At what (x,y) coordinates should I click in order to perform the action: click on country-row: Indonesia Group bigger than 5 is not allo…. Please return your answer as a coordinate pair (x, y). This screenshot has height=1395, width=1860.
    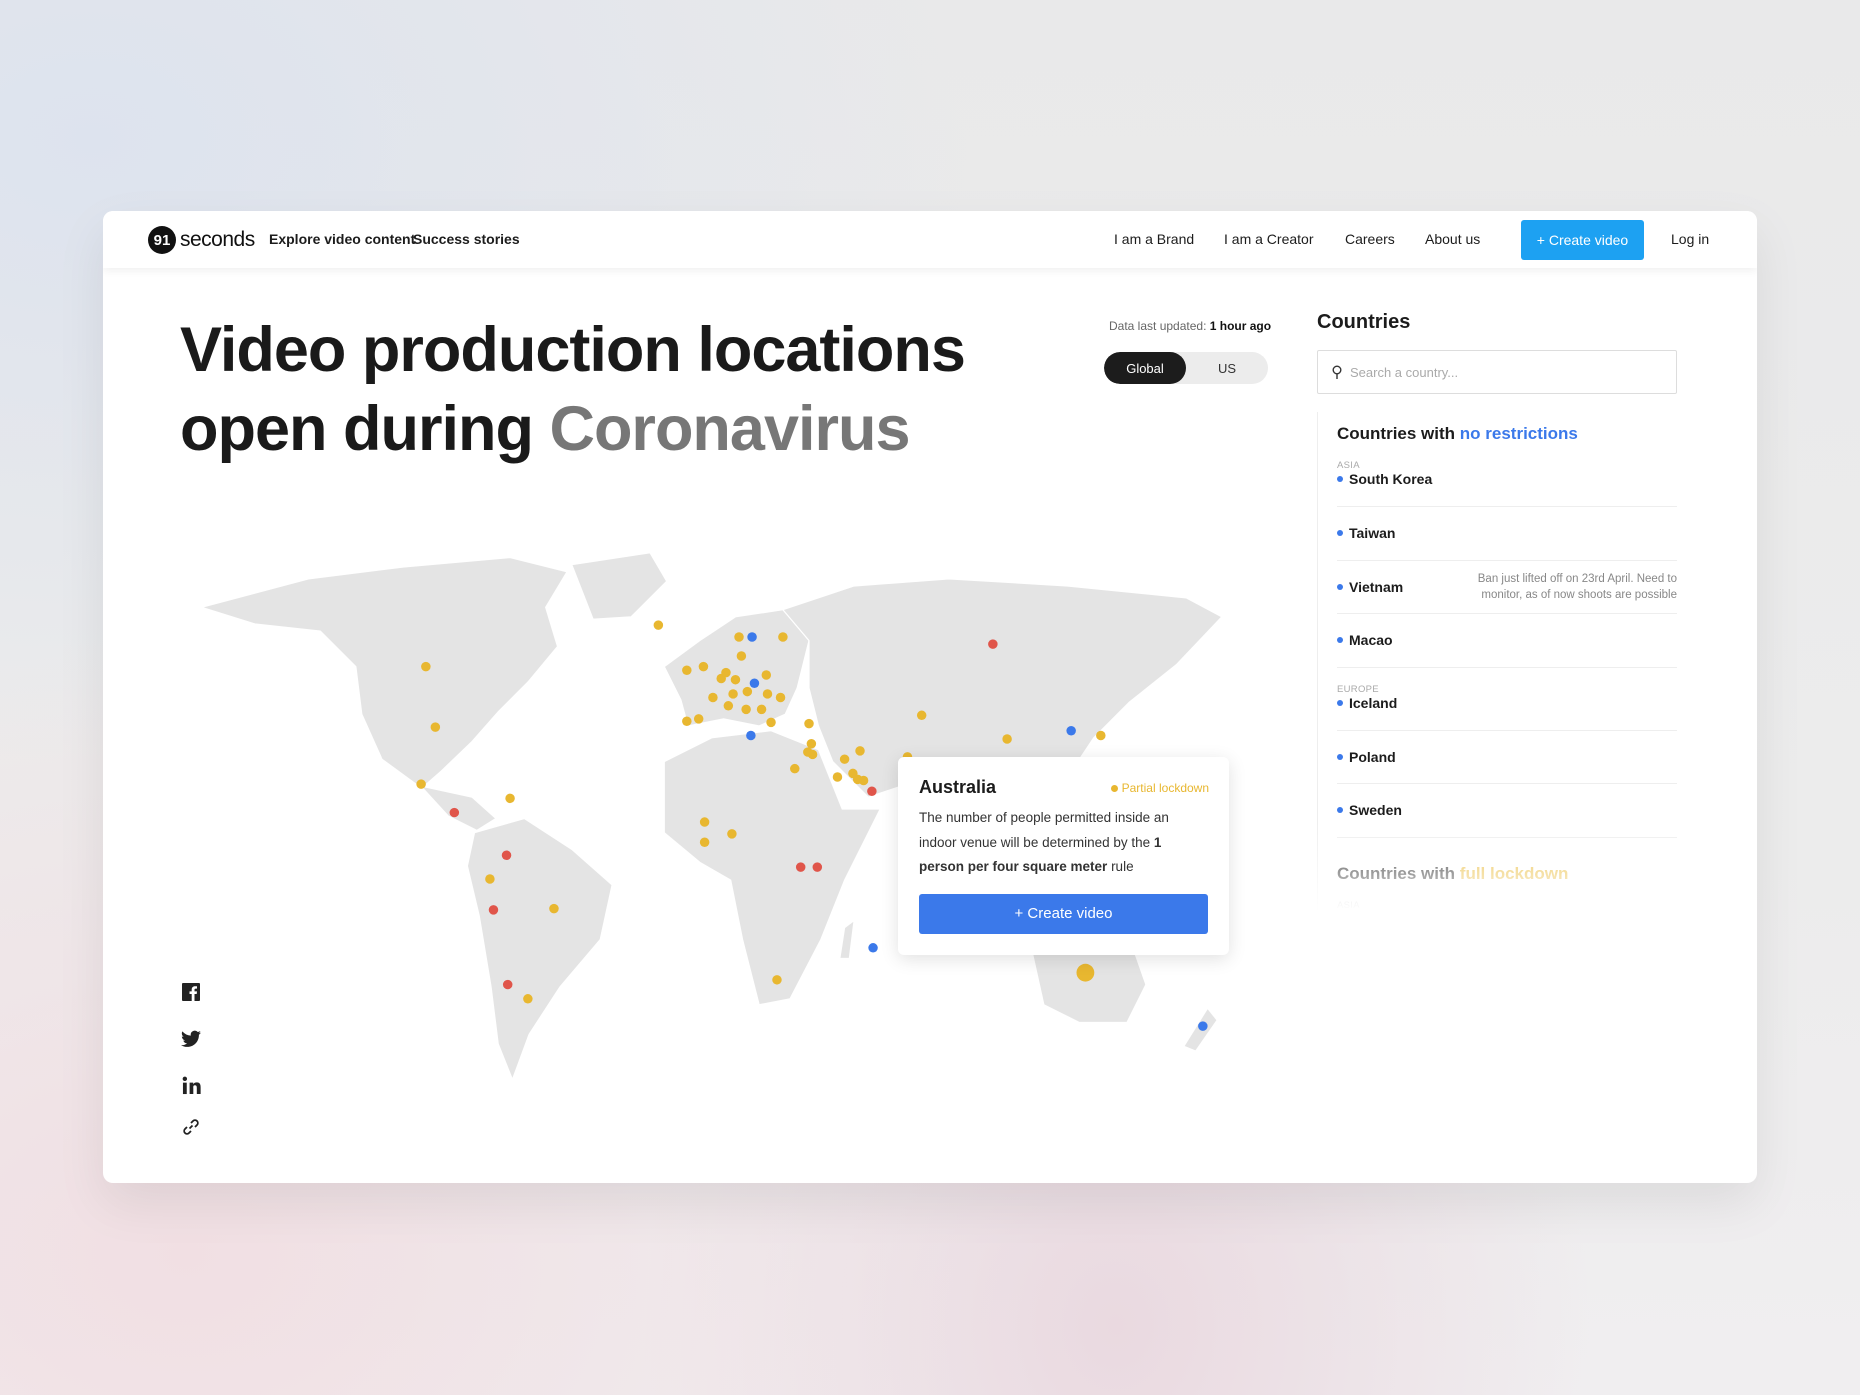
    Looking at the image, I should click on (1507, 1027).